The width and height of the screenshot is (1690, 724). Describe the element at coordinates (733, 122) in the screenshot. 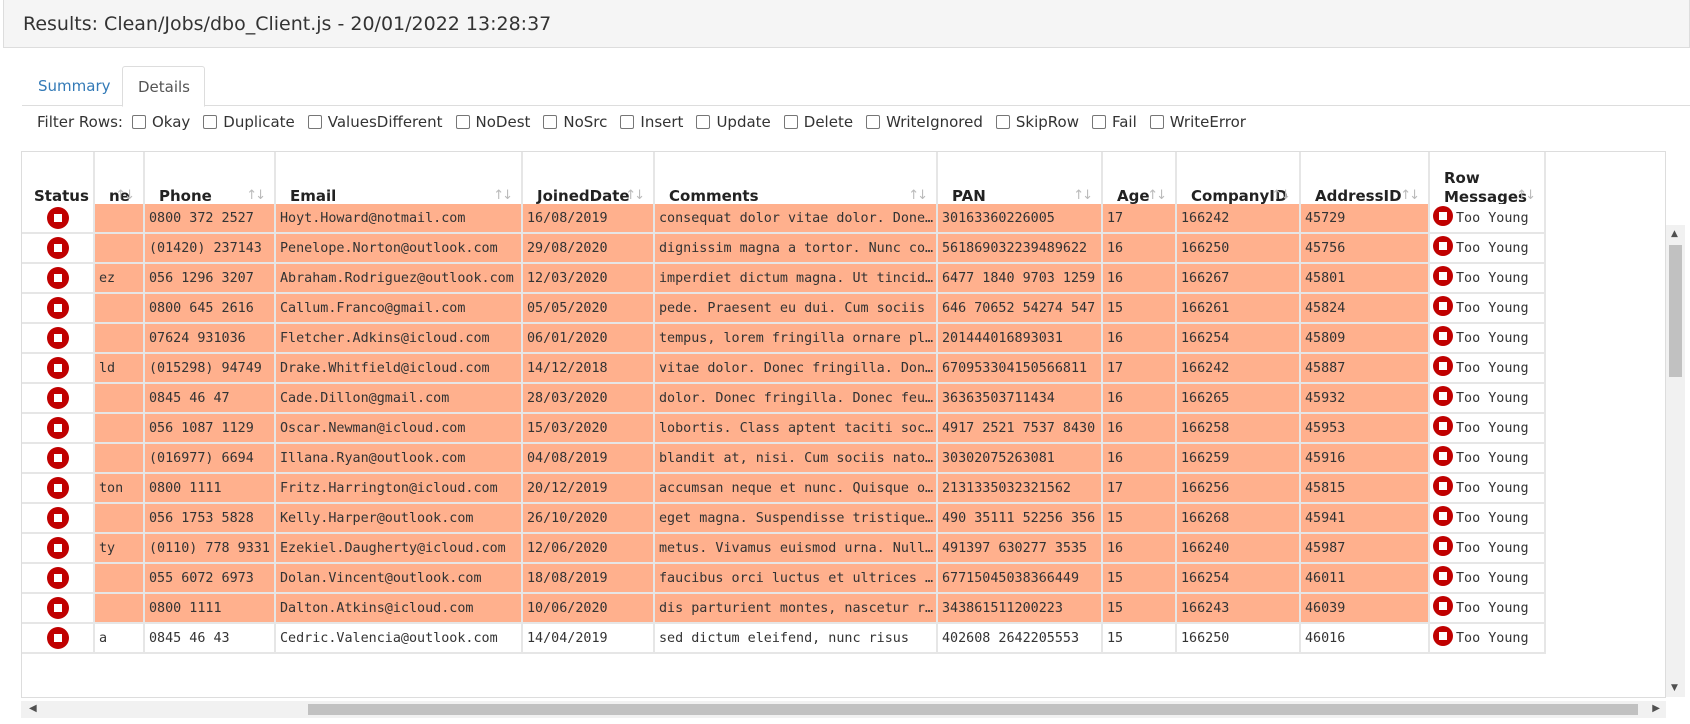

I see `filter-update: Update` at that location.